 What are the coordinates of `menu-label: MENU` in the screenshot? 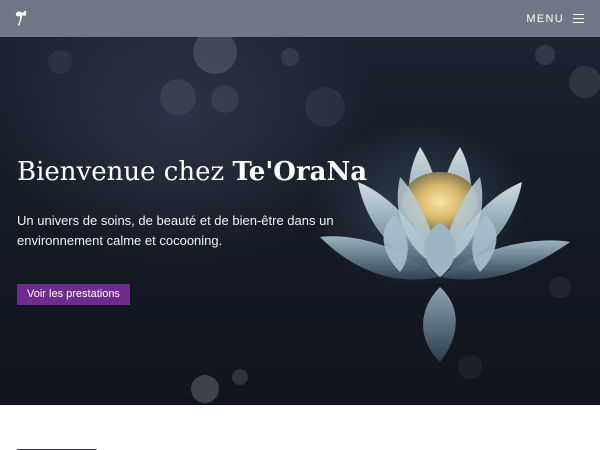 It's located at (545, 18).